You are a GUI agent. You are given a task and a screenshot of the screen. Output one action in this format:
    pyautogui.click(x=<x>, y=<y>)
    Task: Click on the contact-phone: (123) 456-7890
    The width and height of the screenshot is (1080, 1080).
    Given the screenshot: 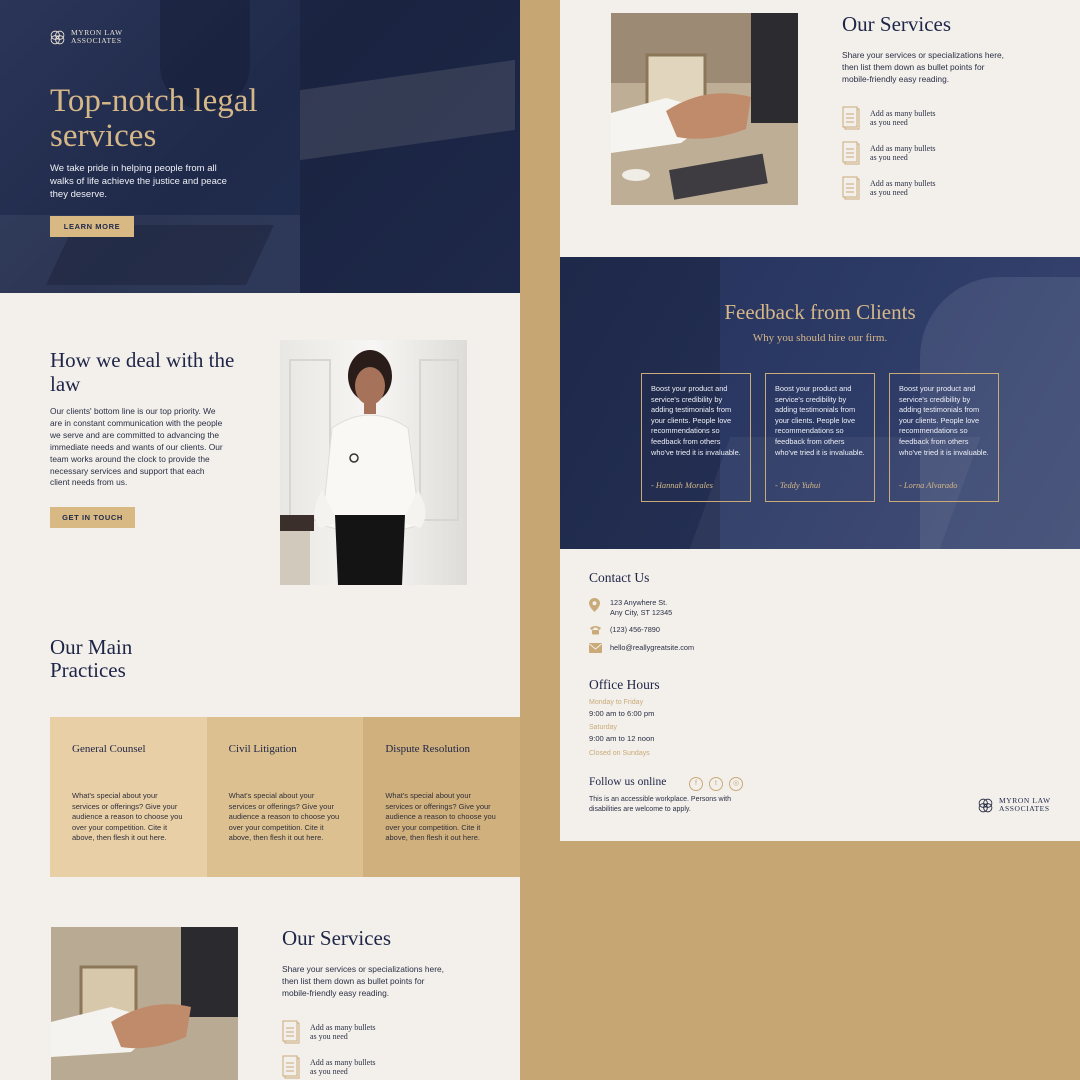 What is the action you would take?
    pyautogui.click(x=624, y=630)
    